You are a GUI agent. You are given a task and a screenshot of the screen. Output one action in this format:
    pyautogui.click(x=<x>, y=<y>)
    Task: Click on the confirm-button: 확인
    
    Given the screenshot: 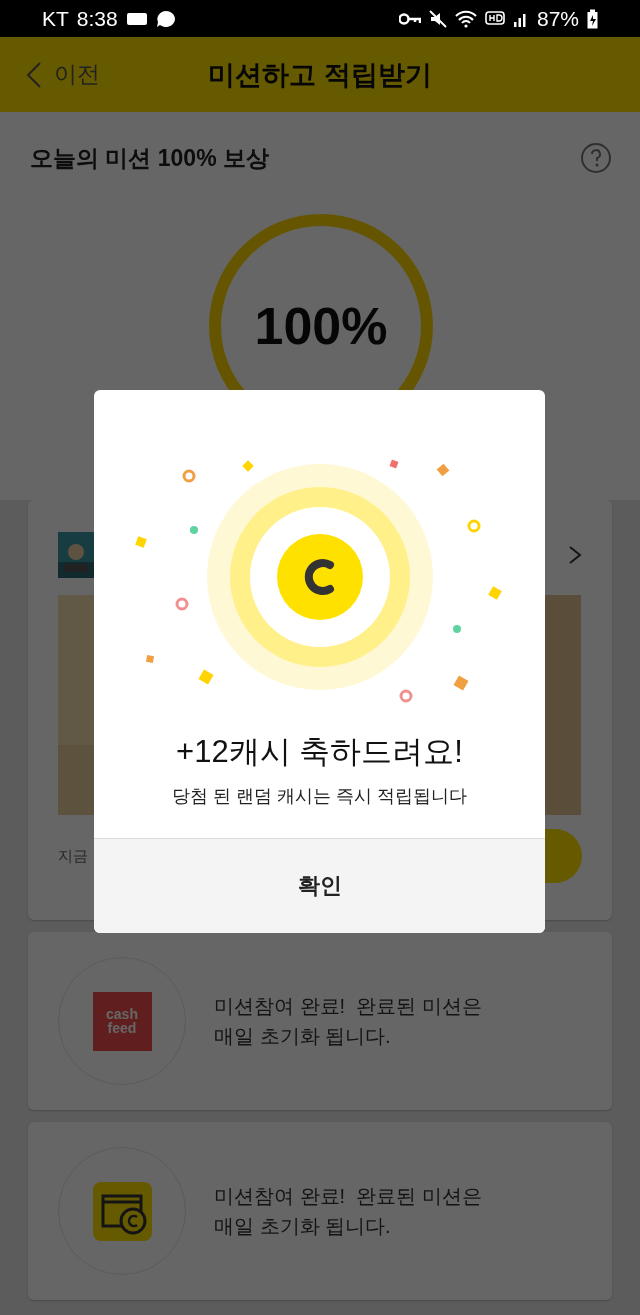 What is the action you would take?
    pyautogui.click(x=319, y=885)
    